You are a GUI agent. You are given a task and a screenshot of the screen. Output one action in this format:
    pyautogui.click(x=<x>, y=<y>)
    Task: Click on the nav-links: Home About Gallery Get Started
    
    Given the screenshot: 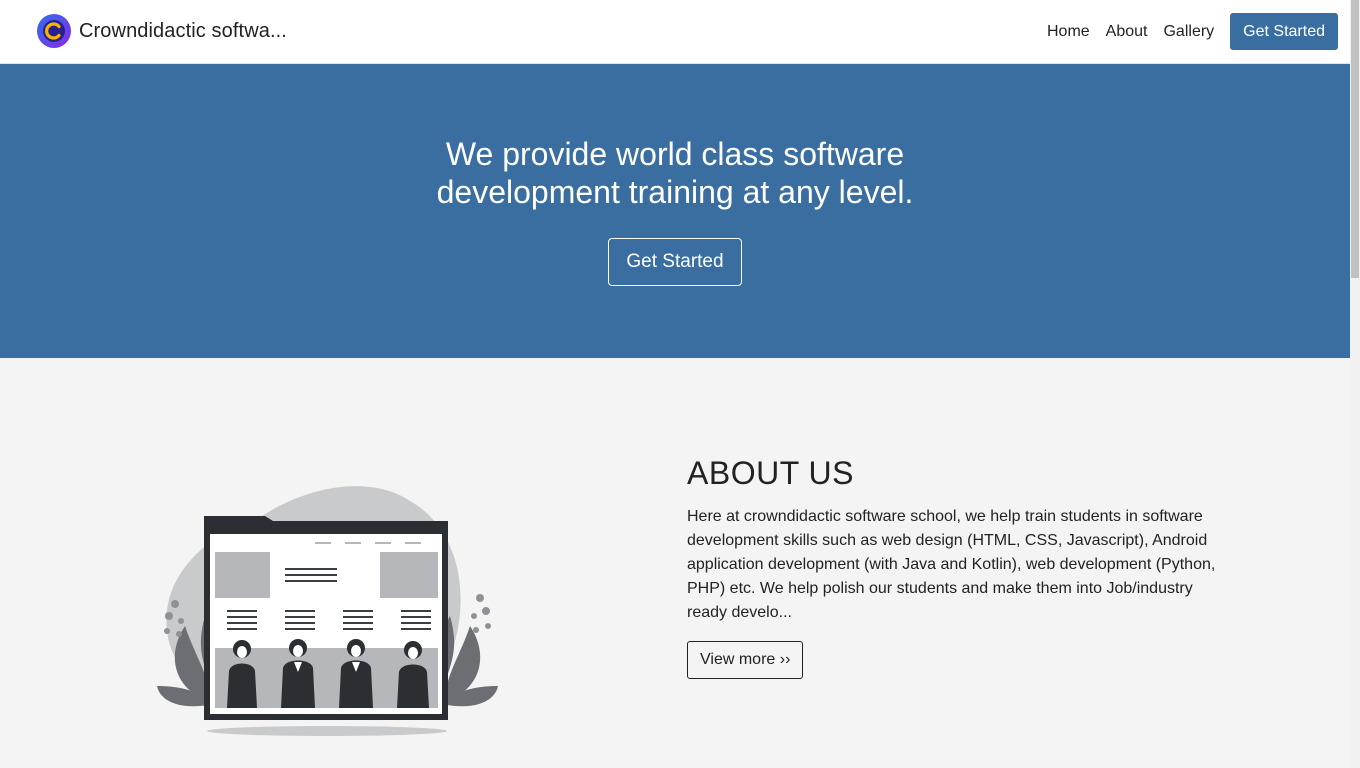 What is the action you would take?
    pyautogui.click(x=1192, y=31)
    